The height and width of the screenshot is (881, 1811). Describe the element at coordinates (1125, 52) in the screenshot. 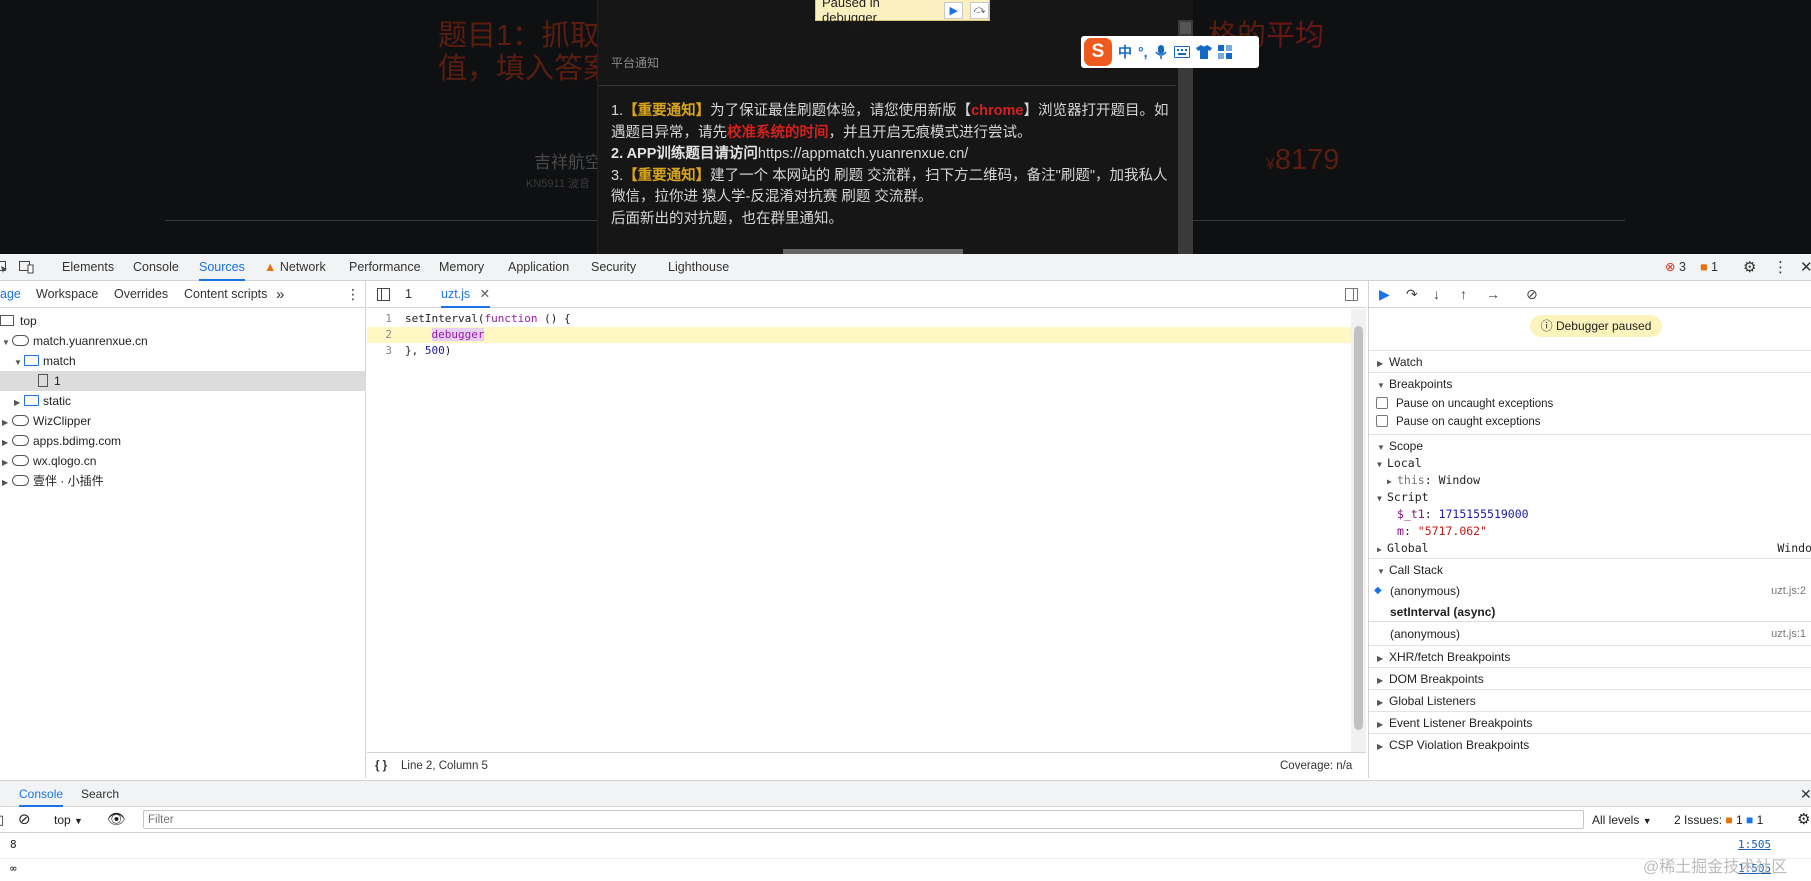

I see `ime-lang: 中` at that location.